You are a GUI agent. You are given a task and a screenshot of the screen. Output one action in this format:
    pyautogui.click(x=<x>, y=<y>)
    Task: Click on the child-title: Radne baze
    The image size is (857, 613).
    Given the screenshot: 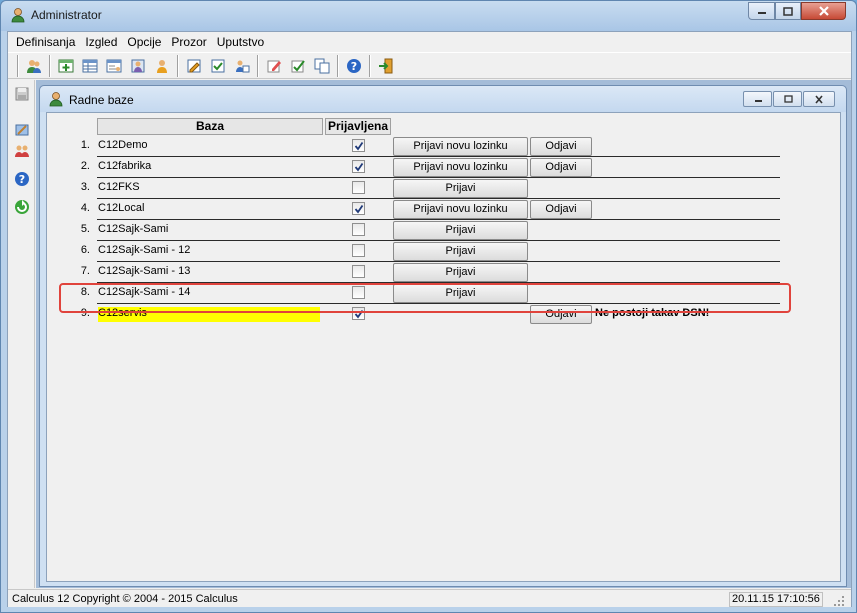 What is the action you would take?
    pyautogui.click(x=101, y=100)
    